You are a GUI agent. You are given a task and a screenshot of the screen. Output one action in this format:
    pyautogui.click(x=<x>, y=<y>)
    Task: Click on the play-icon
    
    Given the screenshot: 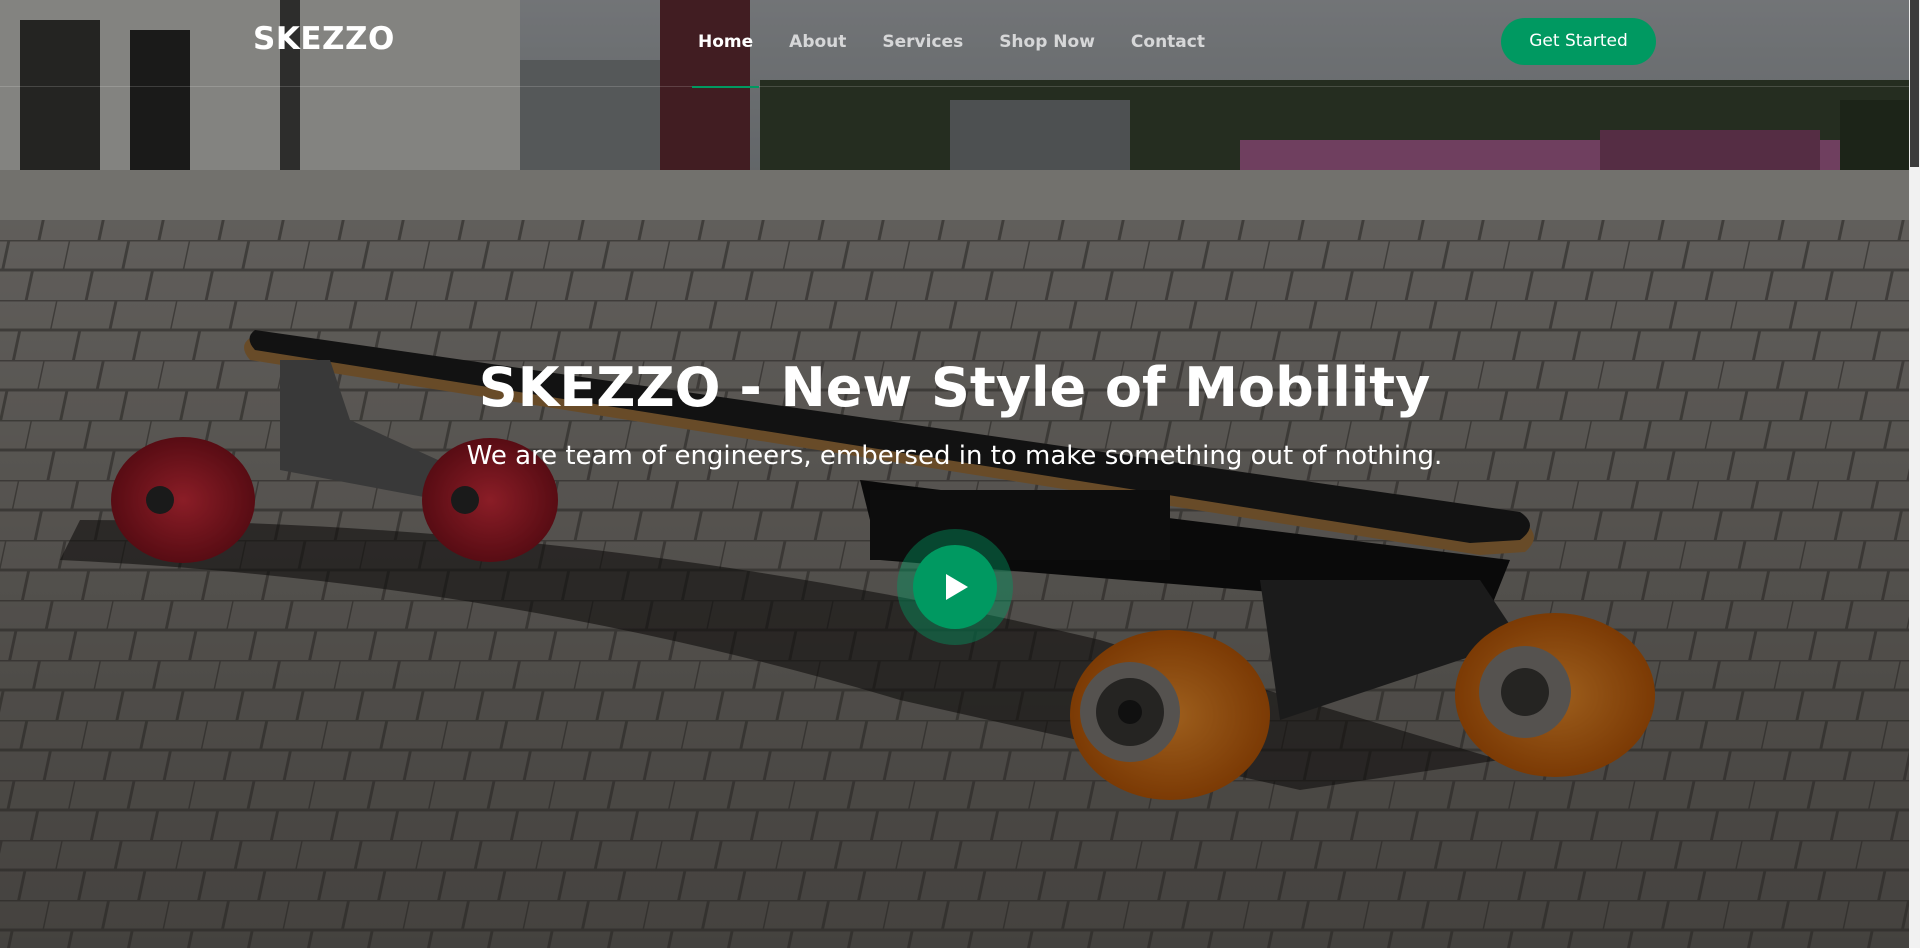 What is the action you would take?
    pyautogui.click(x=957, y=587)
    